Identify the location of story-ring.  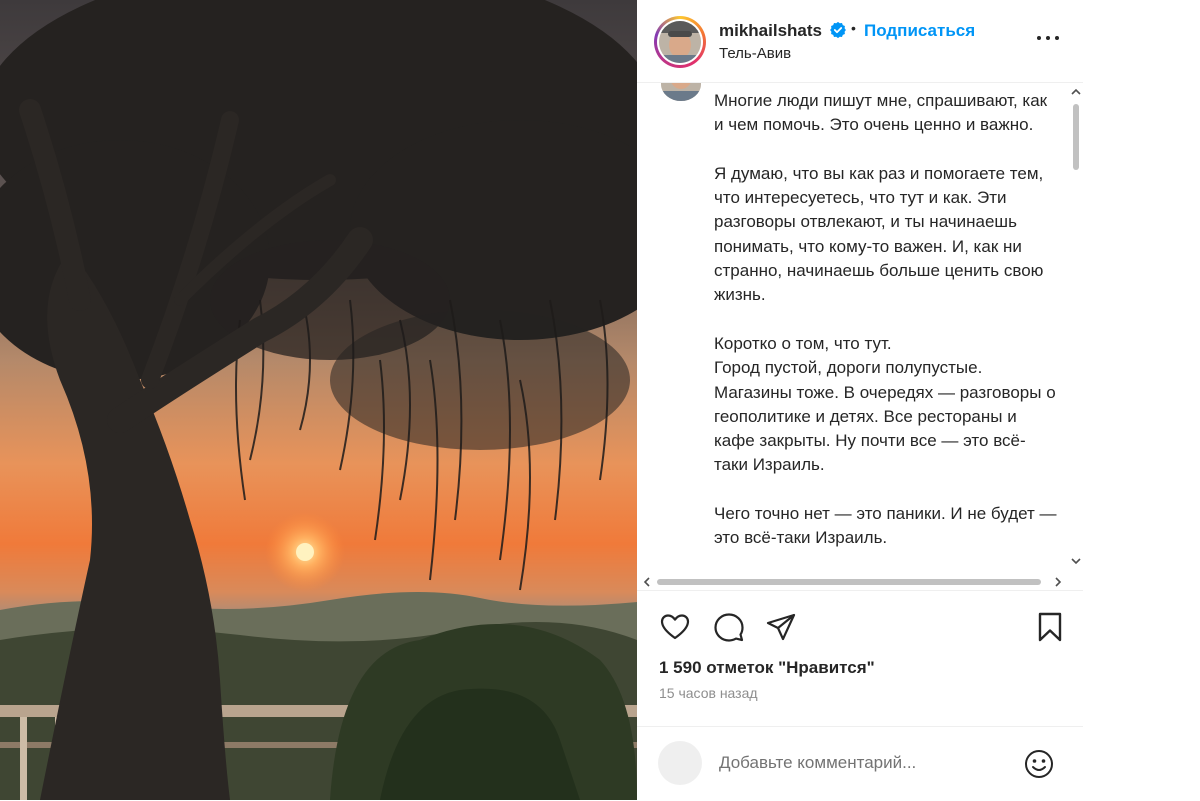
(680, 42).